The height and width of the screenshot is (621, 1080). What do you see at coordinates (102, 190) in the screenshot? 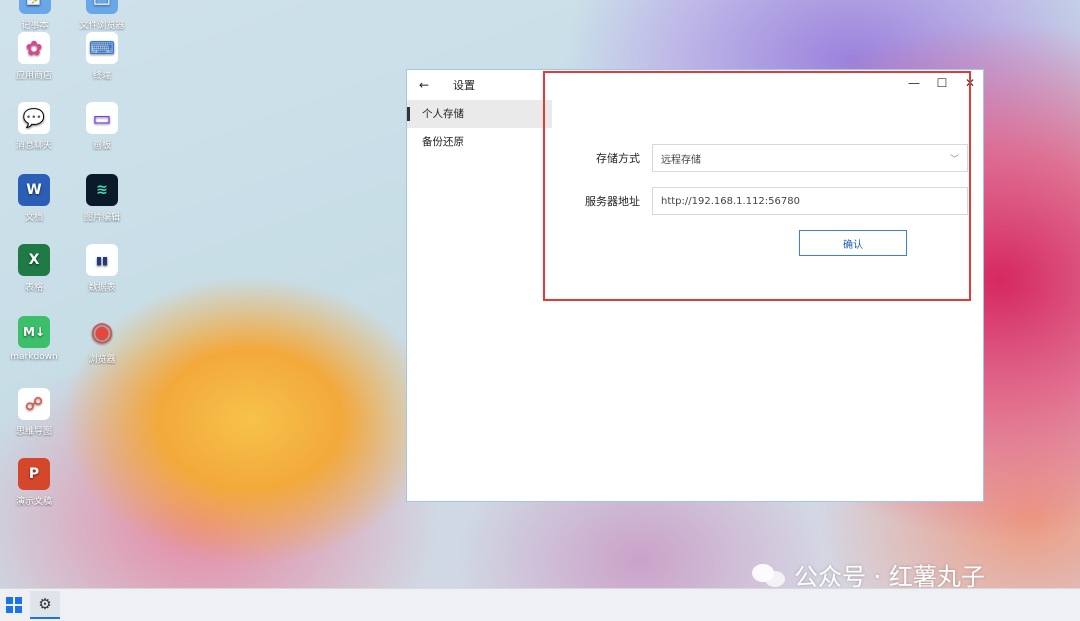
I see `image-editor-icon: ≋` at bounding box center [102, 190].